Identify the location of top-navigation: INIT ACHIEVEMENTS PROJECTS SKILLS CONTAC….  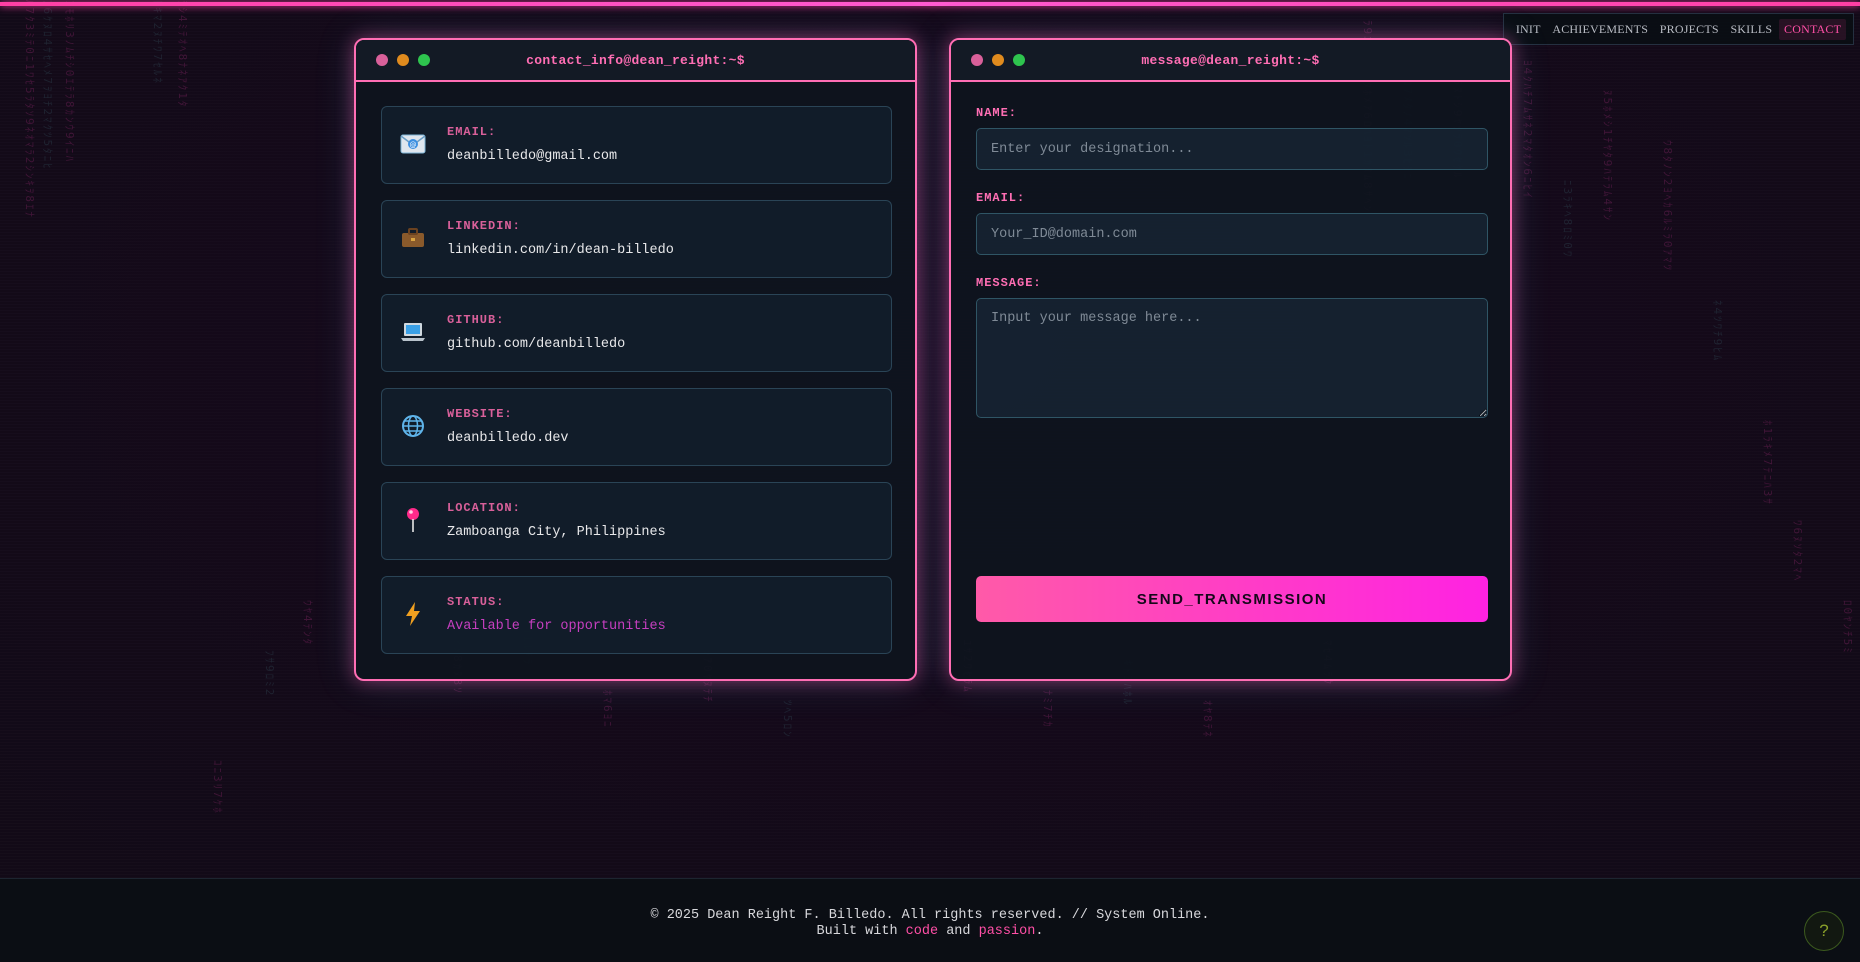
(1678, 29).